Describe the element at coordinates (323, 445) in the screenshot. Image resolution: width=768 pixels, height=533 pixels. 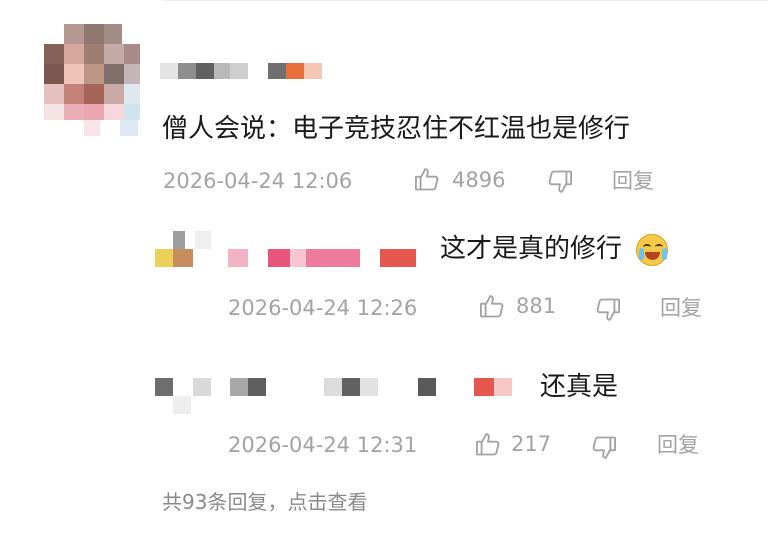
I see `reply-timestamp: 2026-04-24 12:31` at that location.